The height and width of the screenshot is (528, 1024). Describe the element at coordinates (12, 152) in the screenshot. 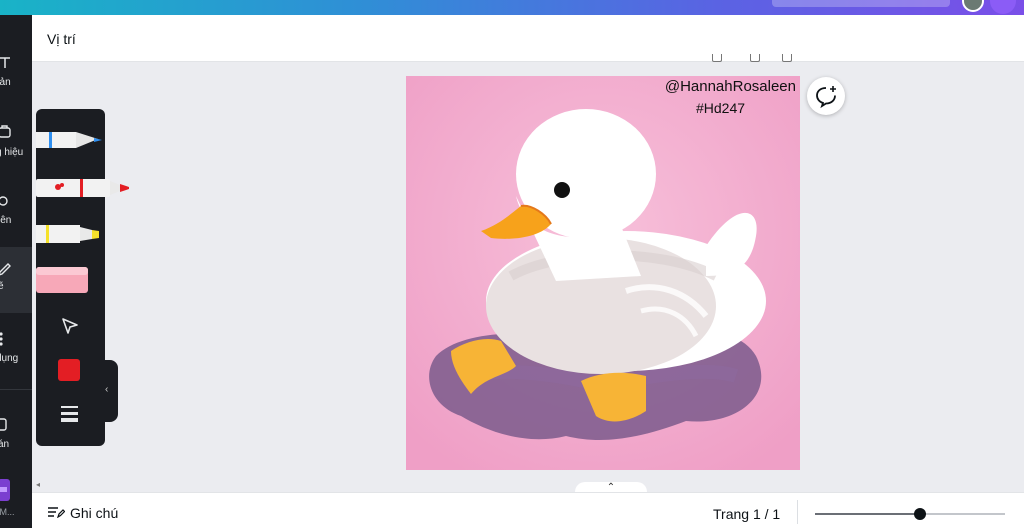

I see `sidebar-item-label: g hiệu` at that location.